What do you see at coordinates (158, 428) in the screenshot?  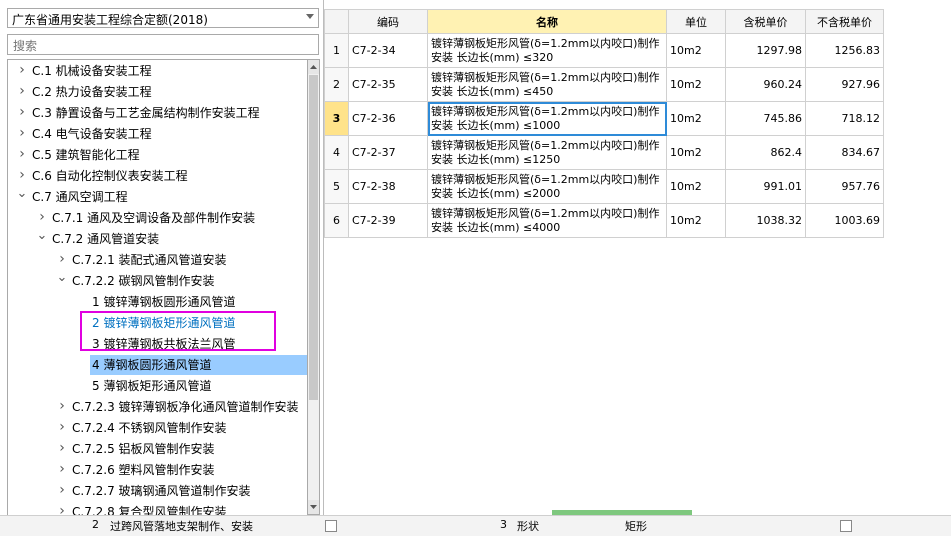 I see `tree-node: › C.7.2.4 不锈钢风管制作安装` at bounding box center [158, 428].